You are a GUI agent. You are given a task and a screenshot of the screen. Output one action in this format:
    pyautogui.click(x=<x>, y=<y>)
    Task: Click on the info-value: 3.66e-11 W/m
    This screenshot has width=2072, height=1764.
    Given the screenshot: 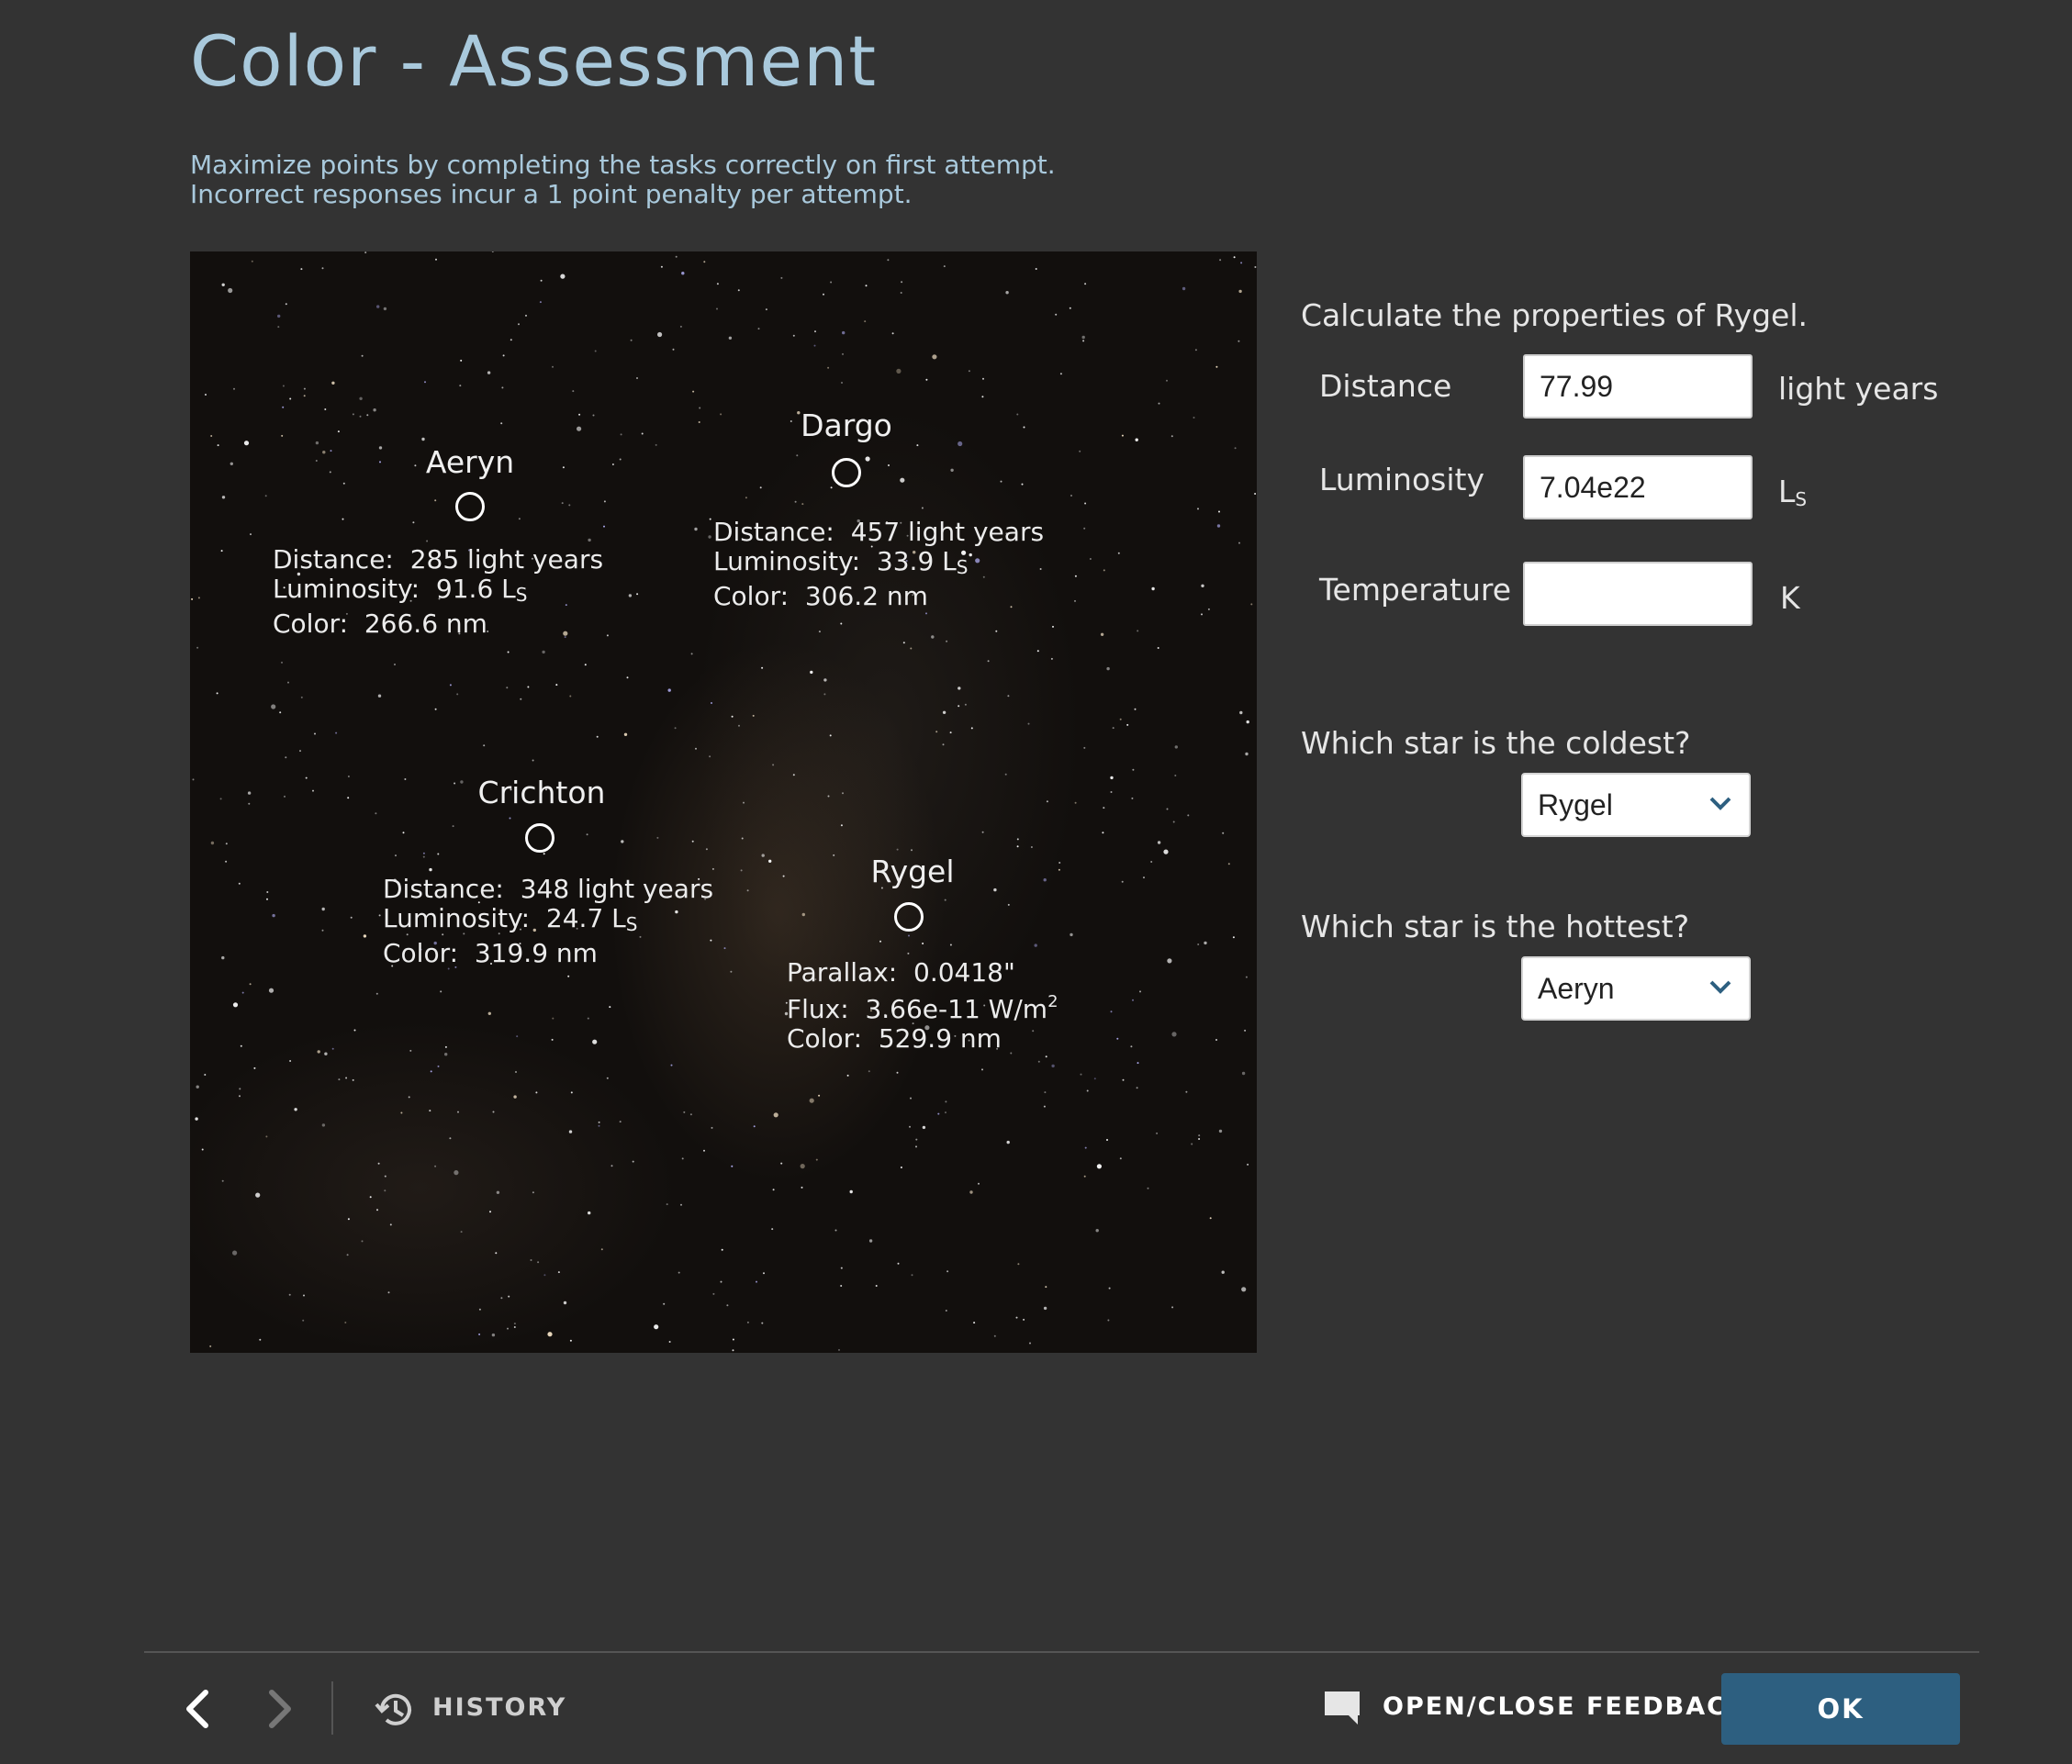 What is the action you would take?
    pyautogui.click(x=956, y=1009)
    